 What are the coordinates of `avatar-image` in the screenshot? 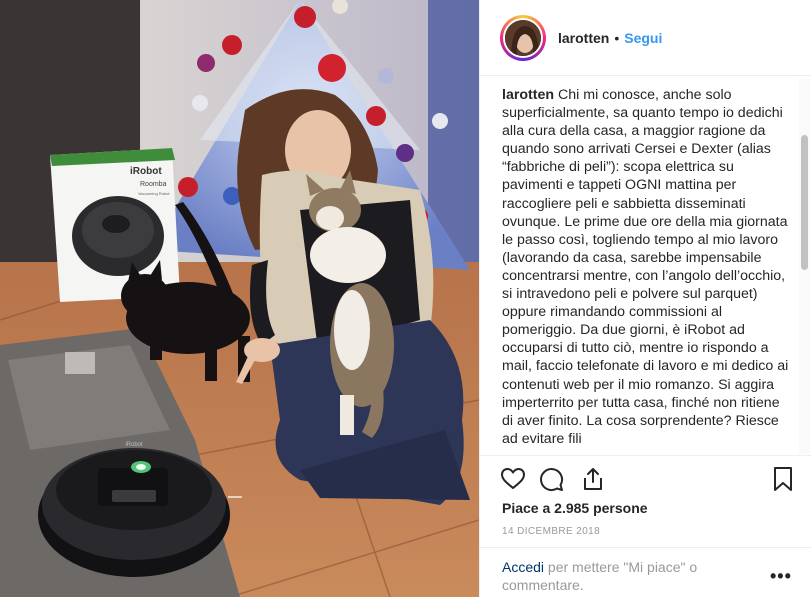 It's located at (523, 37).